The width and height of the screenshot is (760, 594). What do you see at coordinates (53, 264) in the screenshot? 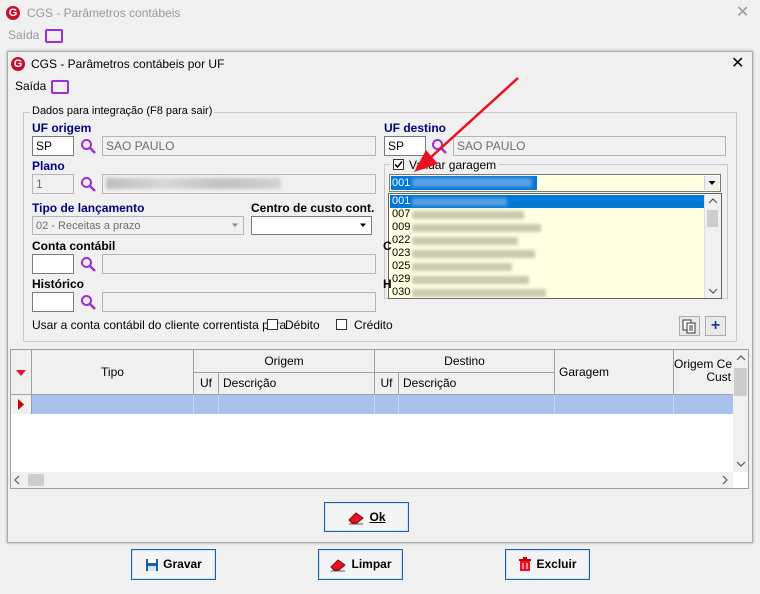
I see `conta-contabil-input` at bounding box center [53, 264].